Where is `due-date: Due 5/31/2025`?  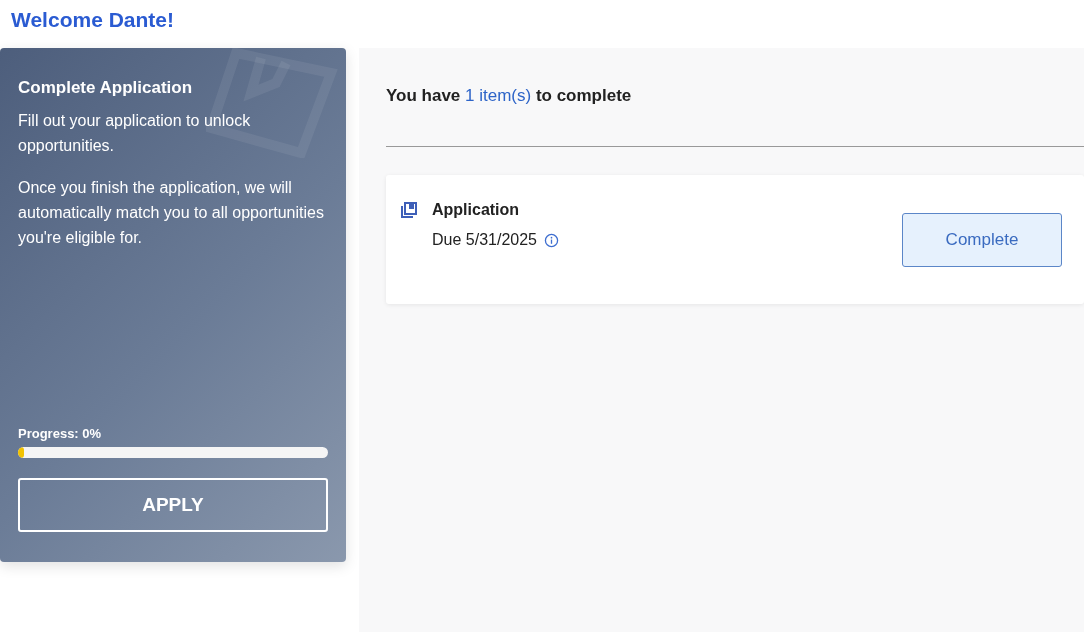 due-date: Due 5/31/2025 is located at coordinates (484, 240).